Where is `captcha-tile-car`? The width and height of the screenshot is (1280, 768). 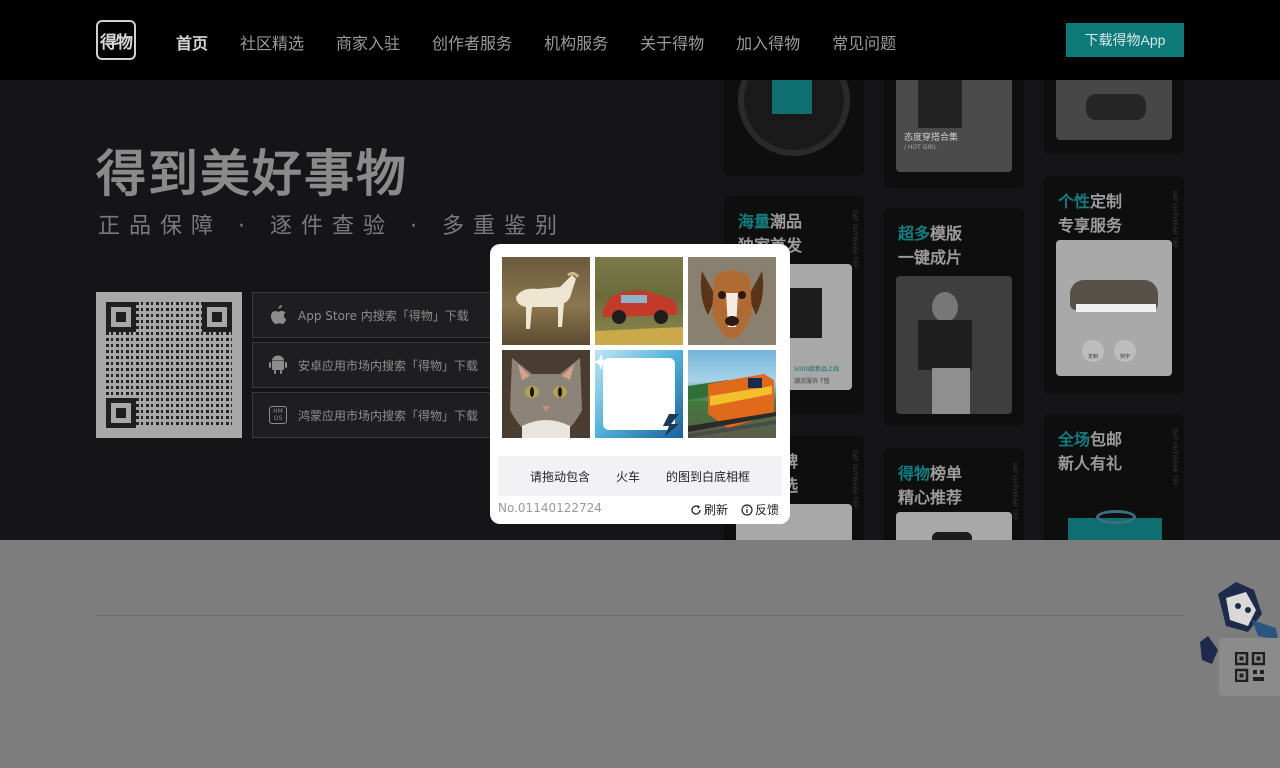
captcha-tile-car is located at coordinates (639, 301).